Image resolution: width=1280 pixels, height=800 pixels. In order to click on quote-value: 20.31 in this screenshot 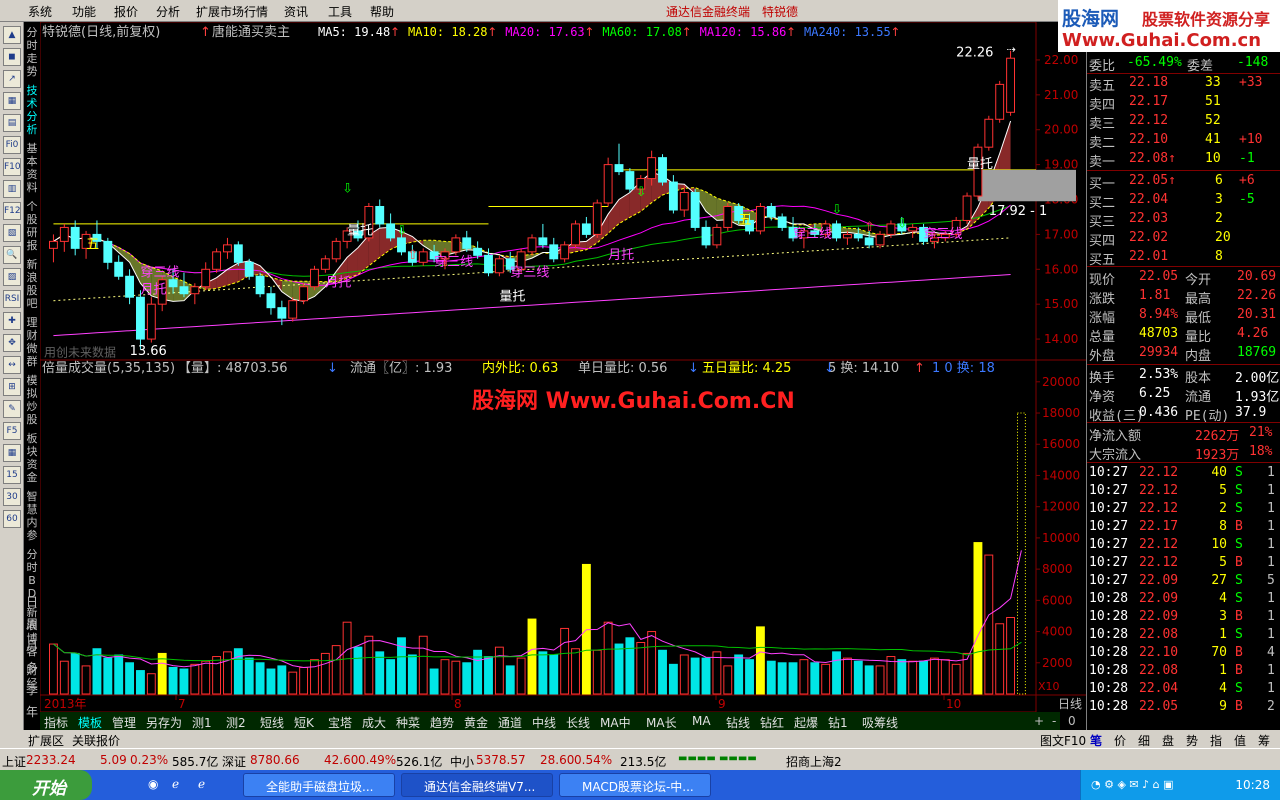, I will do `click(1257, 314)`.